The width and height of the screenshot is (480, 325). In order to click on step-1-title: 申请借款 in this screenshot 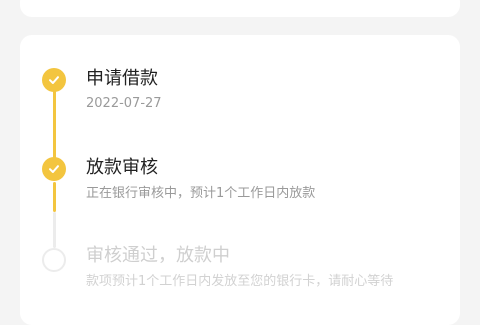, I will do `click(122, 78)`.